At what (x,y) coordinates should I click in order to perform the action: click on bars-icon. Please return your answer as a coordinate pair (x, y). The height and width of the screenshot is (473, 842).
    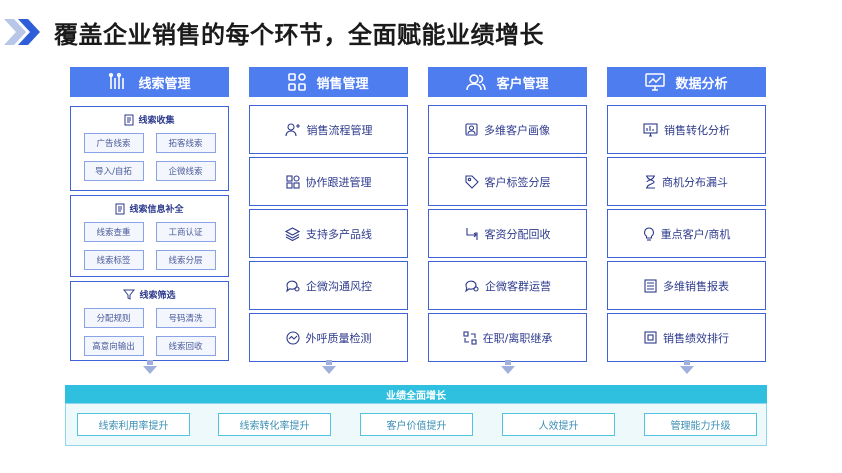
    Looking at the image, I should click on (118, 82).